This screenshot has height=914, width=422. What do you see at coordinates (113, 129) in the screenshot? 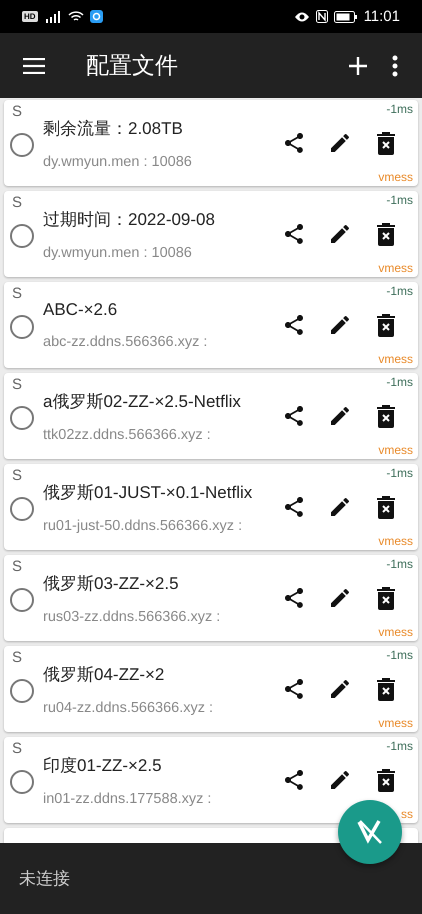
I see `profile-name: 剩余流量：2.08TB` at bounding box center [113, 129].